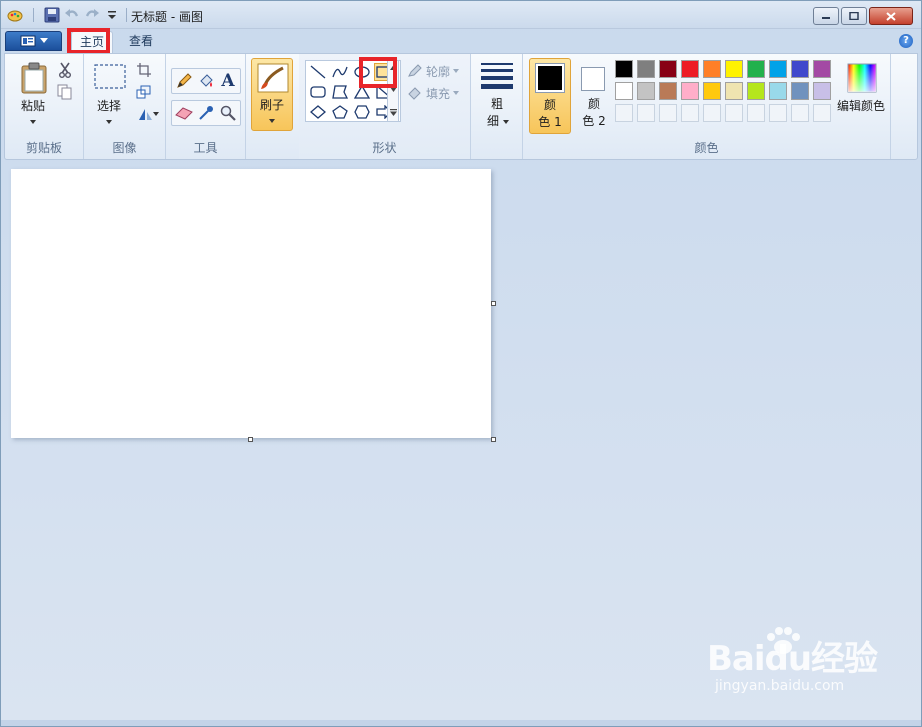 Image resolution: width=922 pixels, height=727 pixels. Describe the element at coordinates (65, 92) in the screenshot. I see `copy-button` at that location.